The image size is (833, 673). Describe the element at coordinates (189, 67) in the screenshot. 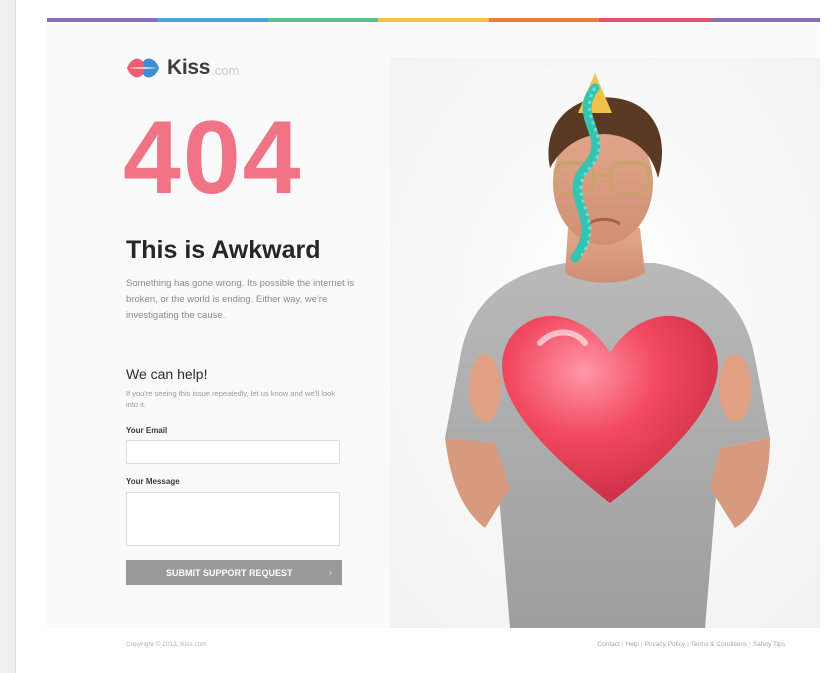

I see `brand-name: Kiss` at that location.